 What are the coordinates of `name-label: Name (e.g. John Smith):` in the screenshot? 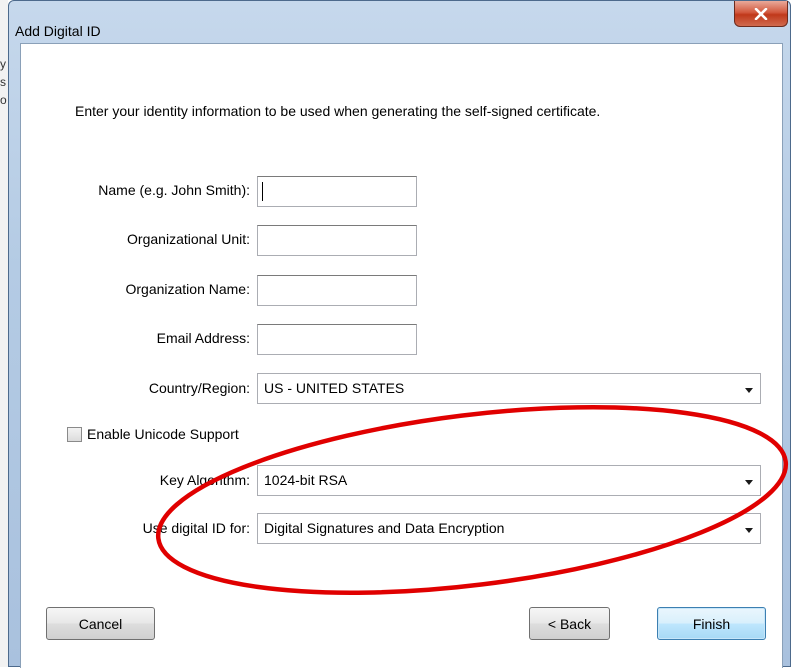 It's located at (174, 190).